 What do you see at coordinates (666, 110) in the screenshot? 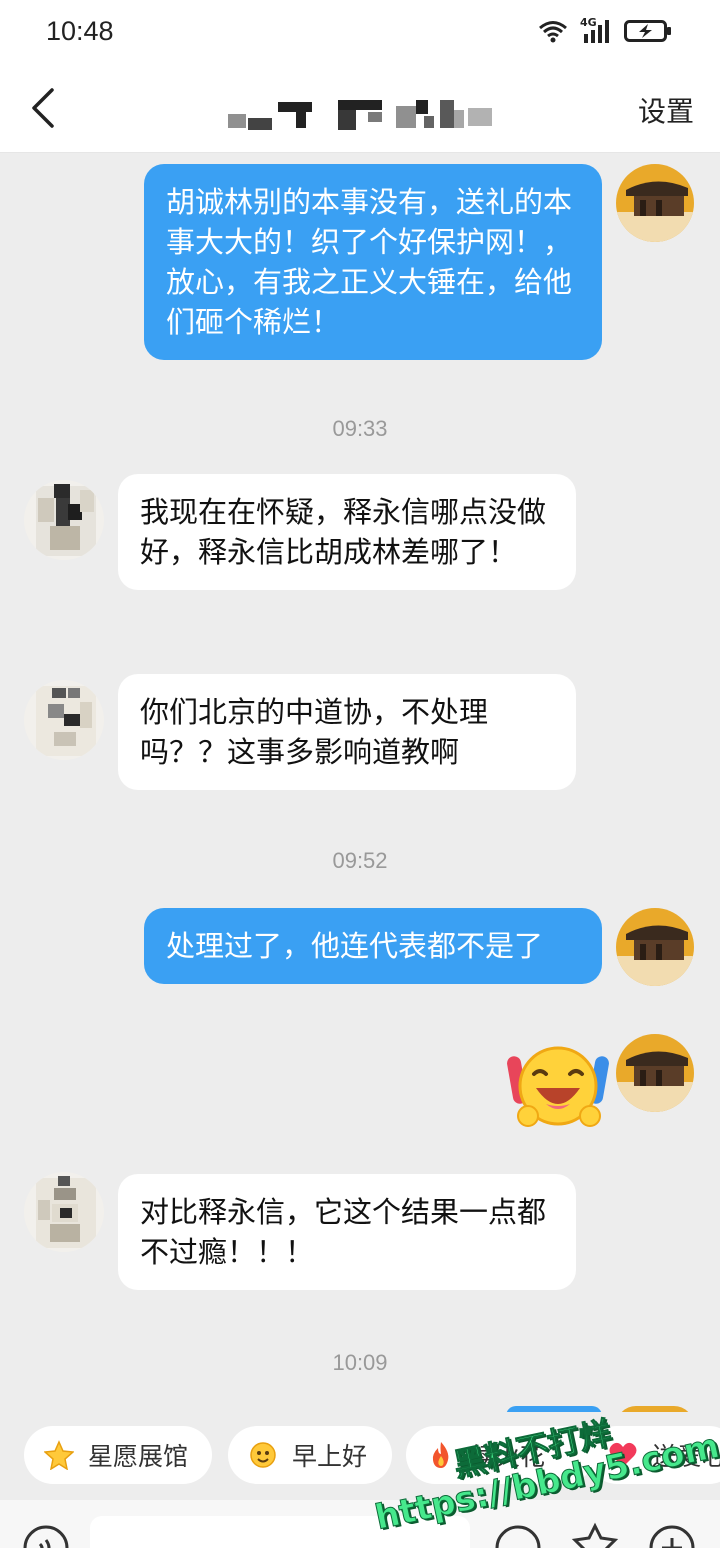
I see `settings-button: 设置` at bounding box center [666, 110].